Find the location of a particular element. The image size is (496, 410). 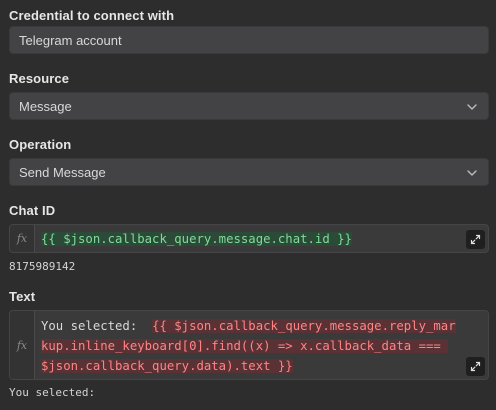

operation-select: Send Message is located at coordinates (249, 172).